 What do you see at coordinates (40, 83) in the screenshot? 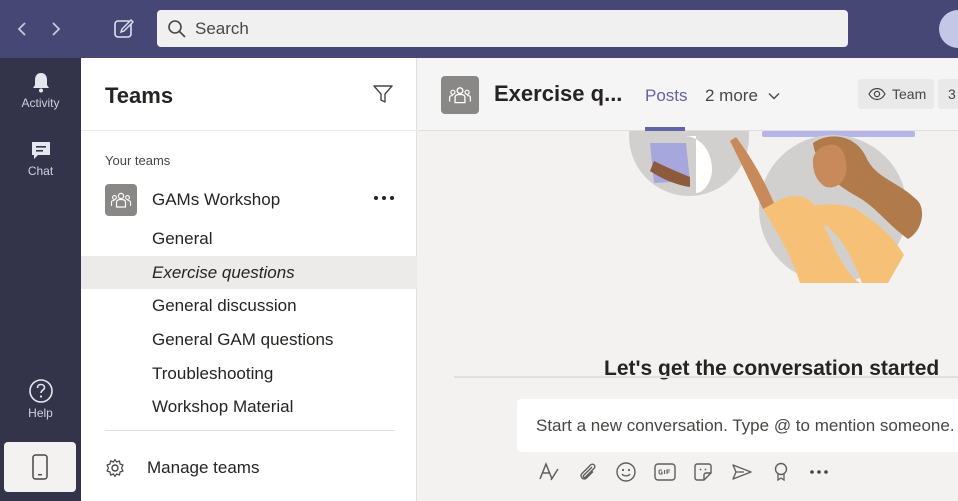
I see `bell-icon` at bounding box center [40, 83].